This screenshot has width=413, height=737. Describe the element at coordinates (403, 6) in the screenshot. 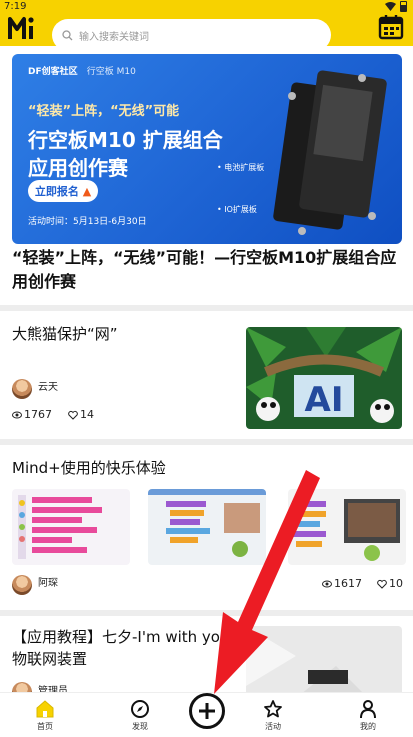

I see `battery-icon` at that location.